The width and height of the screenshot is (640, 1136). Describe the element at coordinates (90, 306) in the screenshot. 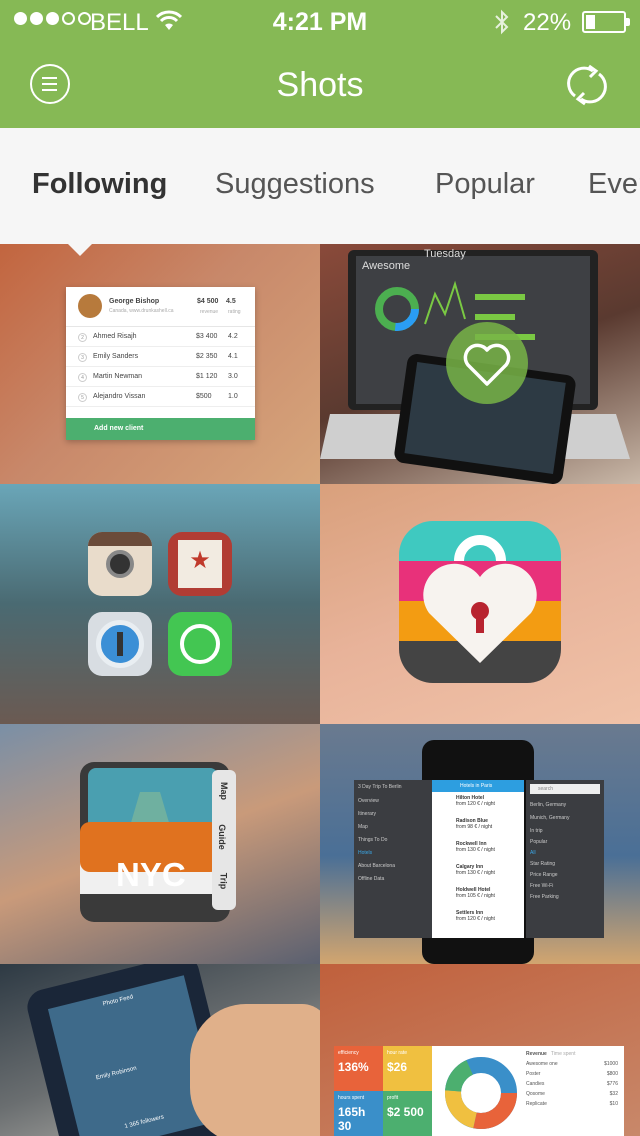

I see `avatar` at that location.